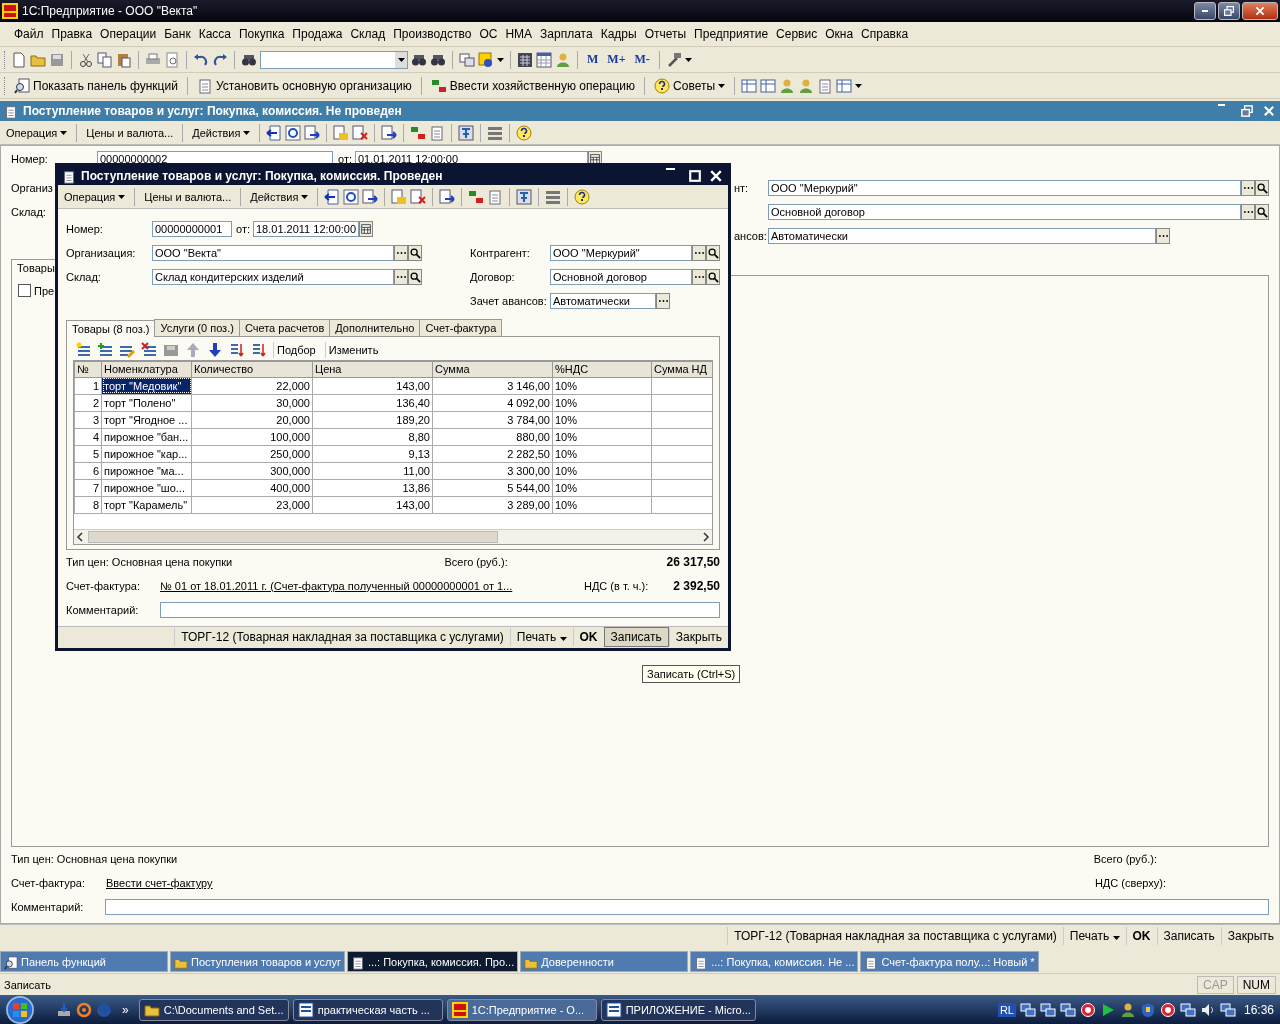 The image size is (1280, 1024). Describe the element at coordinates (695, 175) in the screenshot. I see `maximize-button` at that location.